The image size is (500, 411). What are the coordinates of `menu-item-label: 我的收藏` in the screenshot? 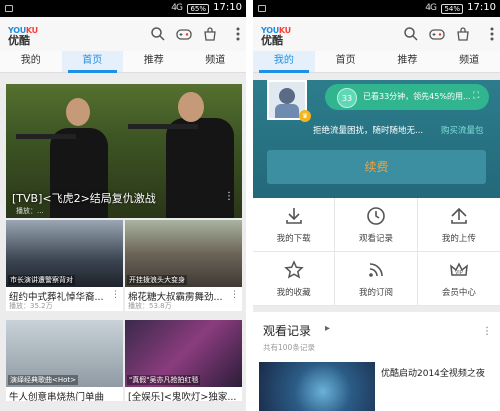 It's located at (293, 293).